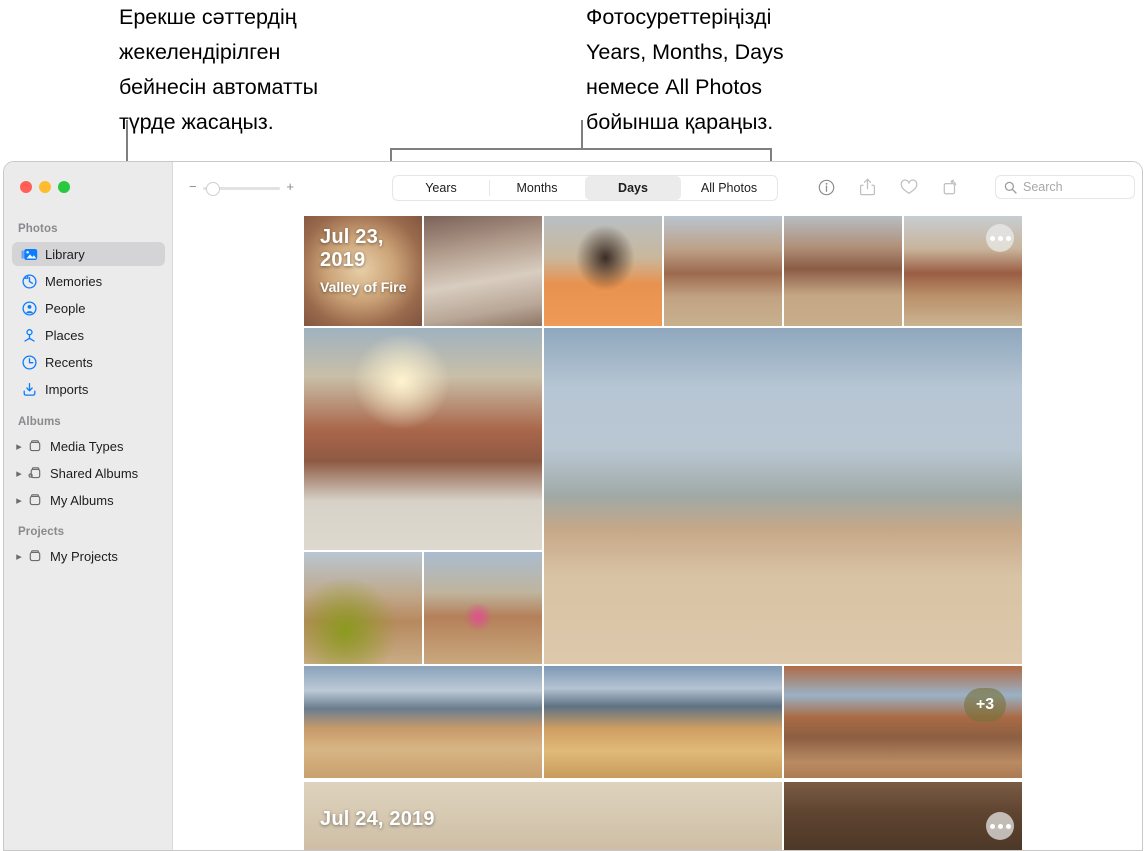  I want to click on sidebar-section-projects-header: Projects, so click(41, 532).